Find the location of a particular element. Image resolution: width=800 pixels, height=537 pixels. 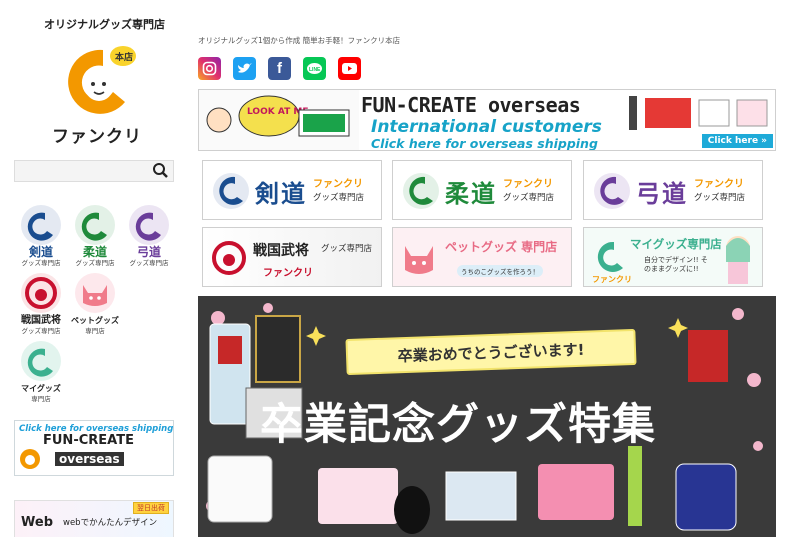

category-judo: 柔道 グッズ専門店 is located at coordinates (95, 236).